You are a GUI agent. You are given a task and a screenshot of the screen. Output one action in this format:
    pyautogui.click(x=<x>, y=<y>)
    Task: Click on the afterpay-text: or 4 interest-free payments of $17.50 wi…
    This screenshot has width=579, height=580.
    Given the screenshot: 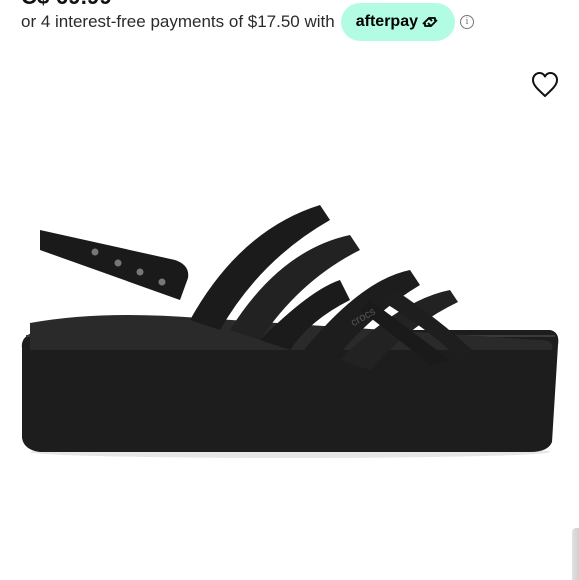 What is the action you would take?
    pyautogui.click(x=178, y=21)
    